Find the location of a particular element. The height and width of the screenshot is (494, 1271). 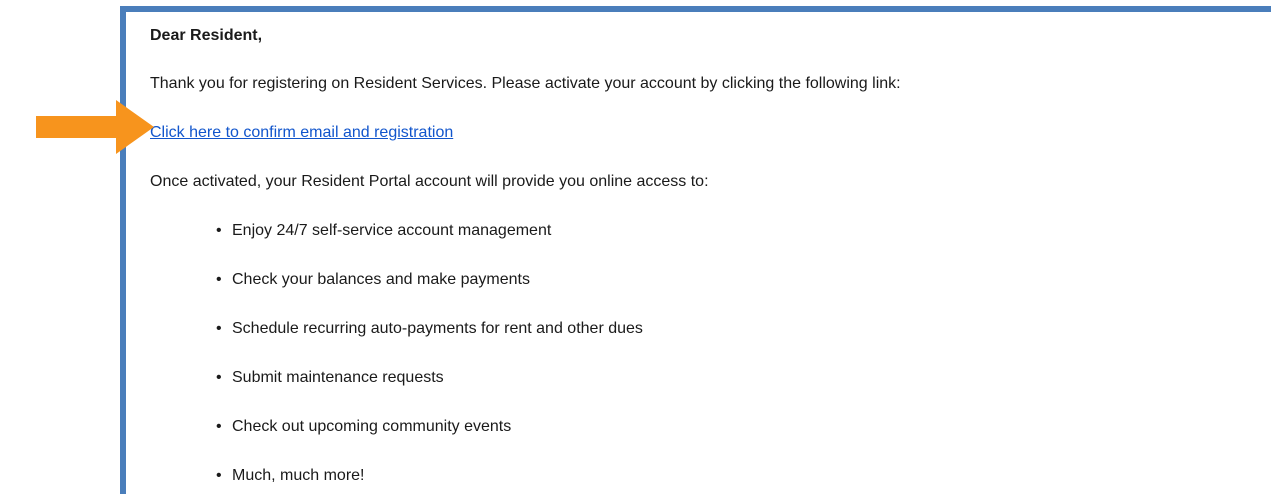

list-item: • Check out upcoming community events is located at coordinates (733, 427).